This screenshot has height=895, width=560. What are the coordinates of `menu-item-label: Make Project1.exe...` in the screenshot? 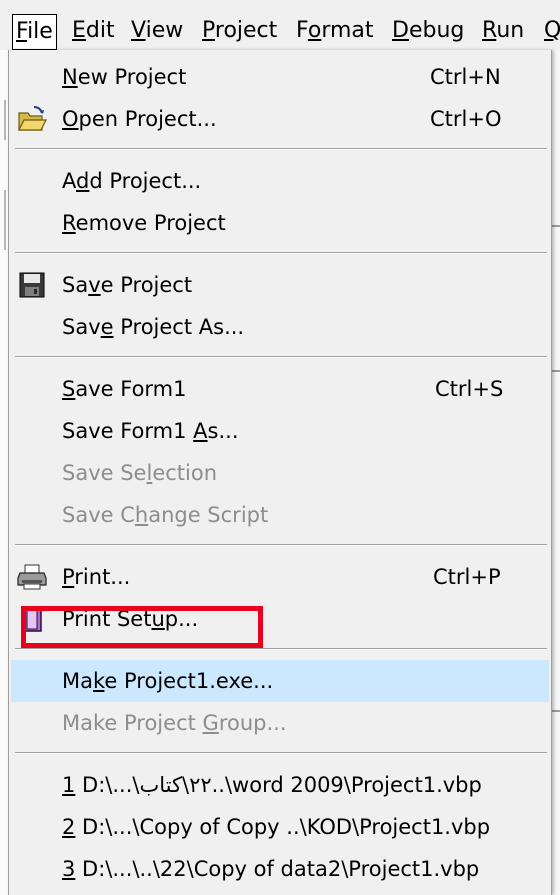 It's located at (168, 681).